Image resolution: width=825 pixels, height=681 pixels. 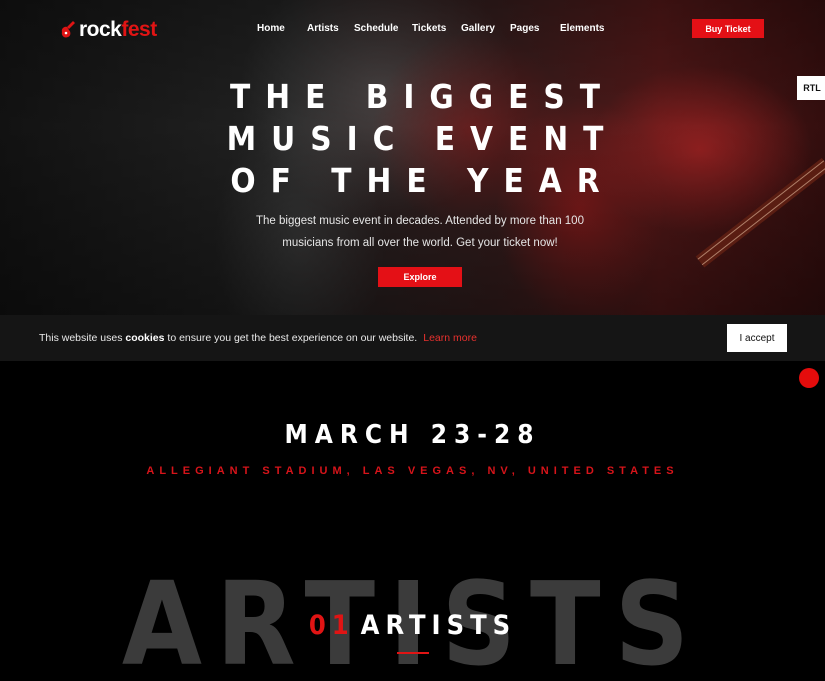 I want to click on cookie-learn-more-link: Learn more, so click(x=450, y=338).